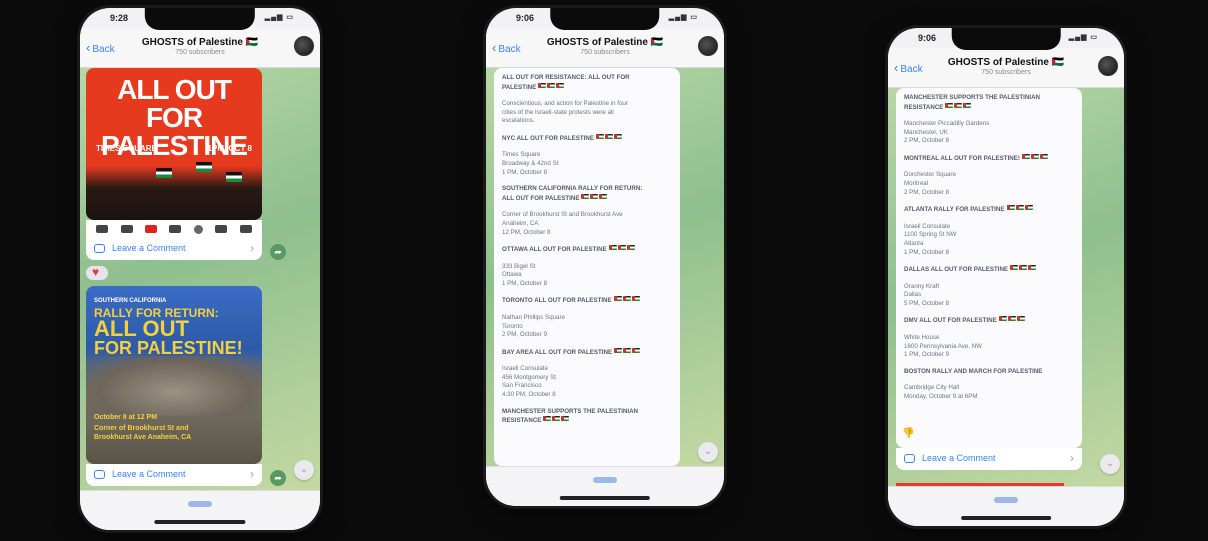 The width and height of the screenshot is (1208, 541). I want to click on event-detail: 12 PM, October 8, so click(526, 232).